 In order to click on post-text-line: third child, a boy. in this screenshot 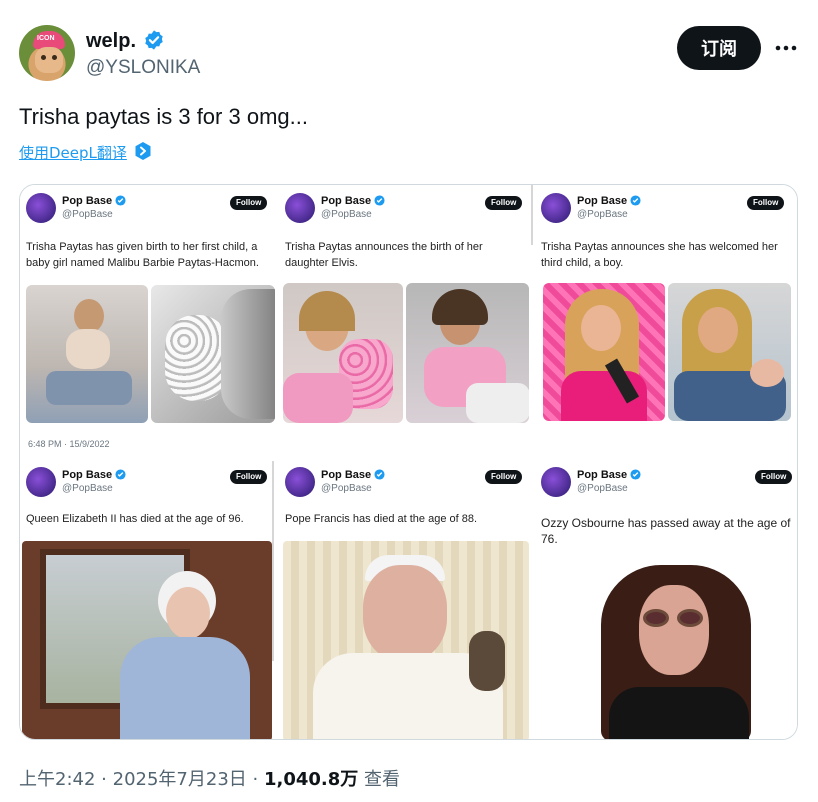, I will do `click(582, 263)`.